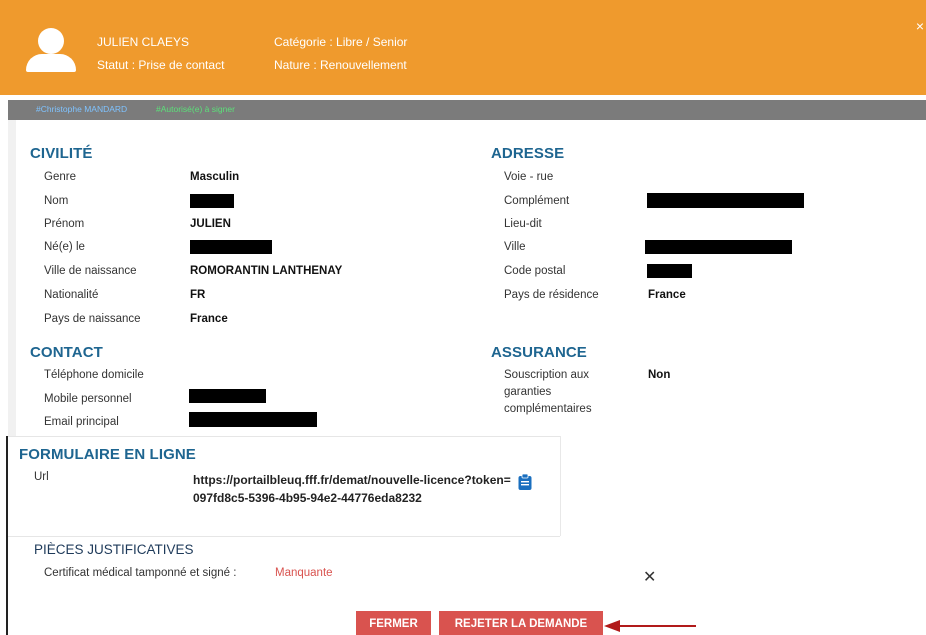  Describe the element at coordinates (198, 295) in the screenshot. I see `field-value-nationality: FR` at that location.